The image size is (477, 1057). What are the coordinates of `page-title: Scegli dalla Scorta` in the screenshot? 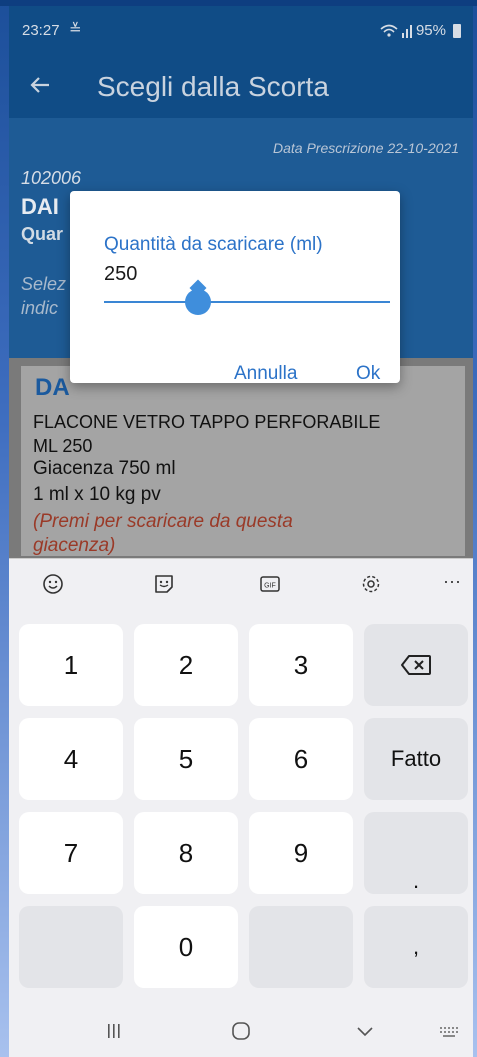 It's located at (213, 86).